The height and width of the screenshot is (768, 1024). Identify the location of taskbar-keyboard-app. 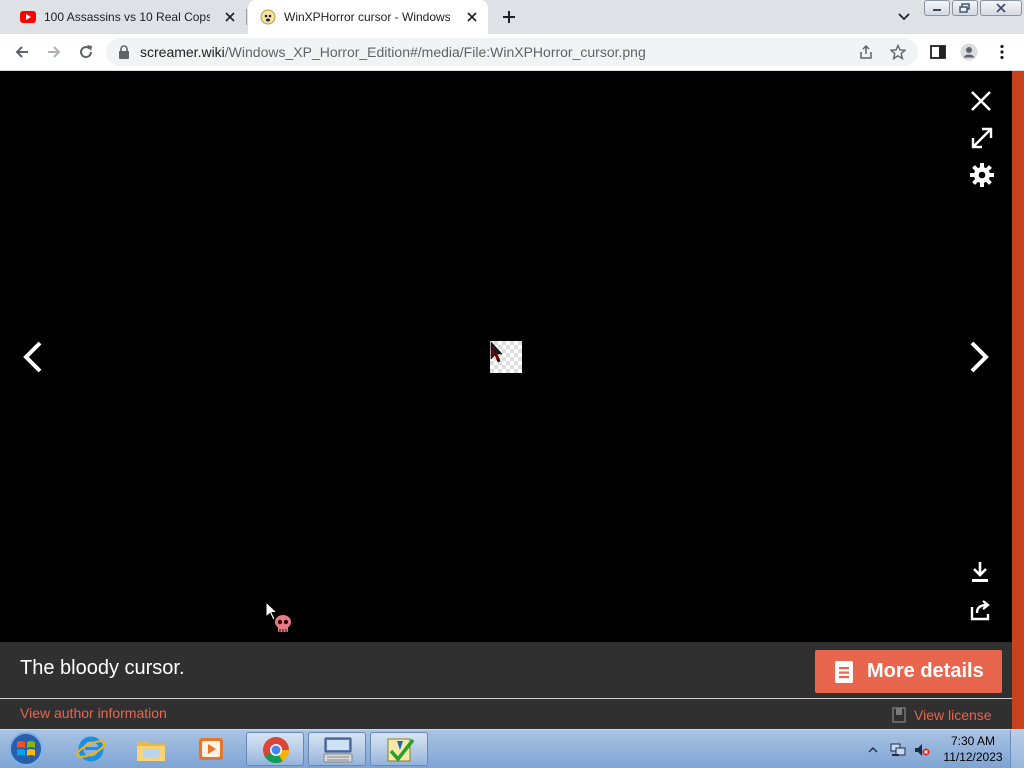
(337, 749).